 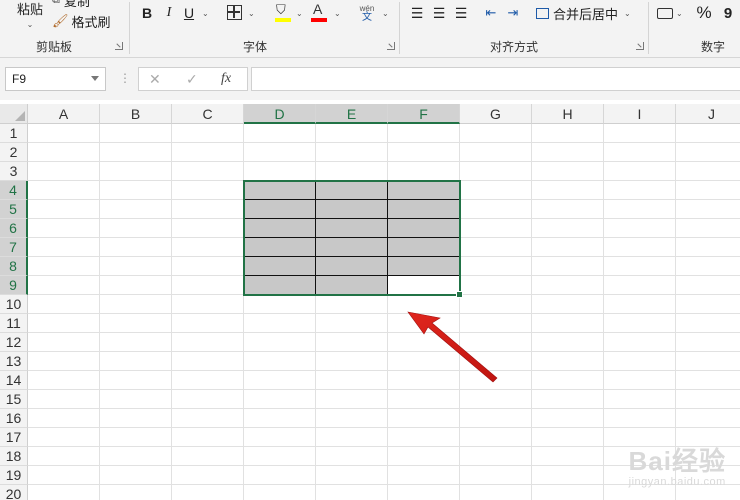 I want to click on fill-color-button: ⛉, so click(x=283, y=12).